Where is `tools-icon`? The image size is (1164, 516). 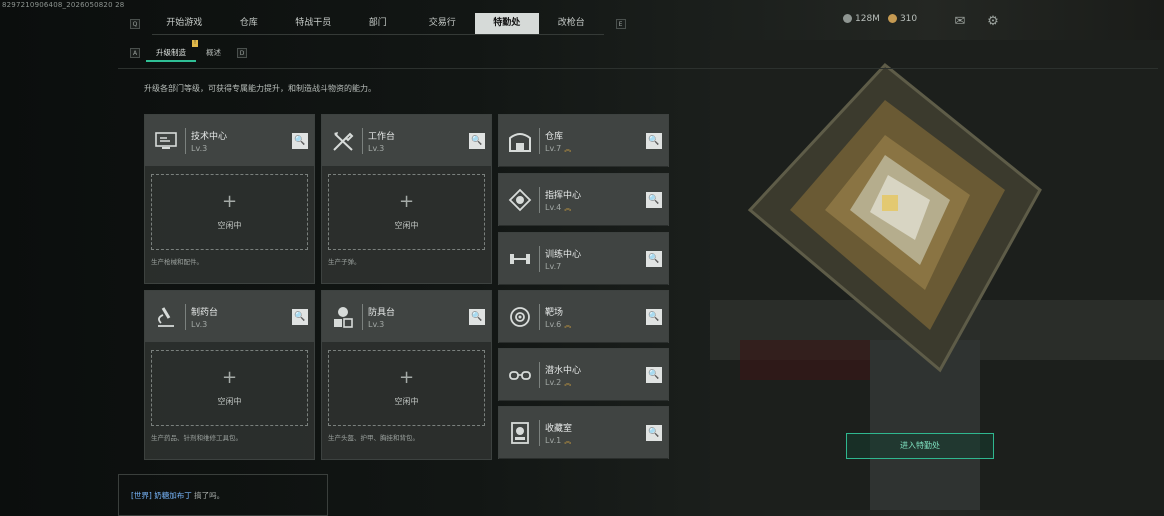
tools-icon is located at coordinates (343, 141).